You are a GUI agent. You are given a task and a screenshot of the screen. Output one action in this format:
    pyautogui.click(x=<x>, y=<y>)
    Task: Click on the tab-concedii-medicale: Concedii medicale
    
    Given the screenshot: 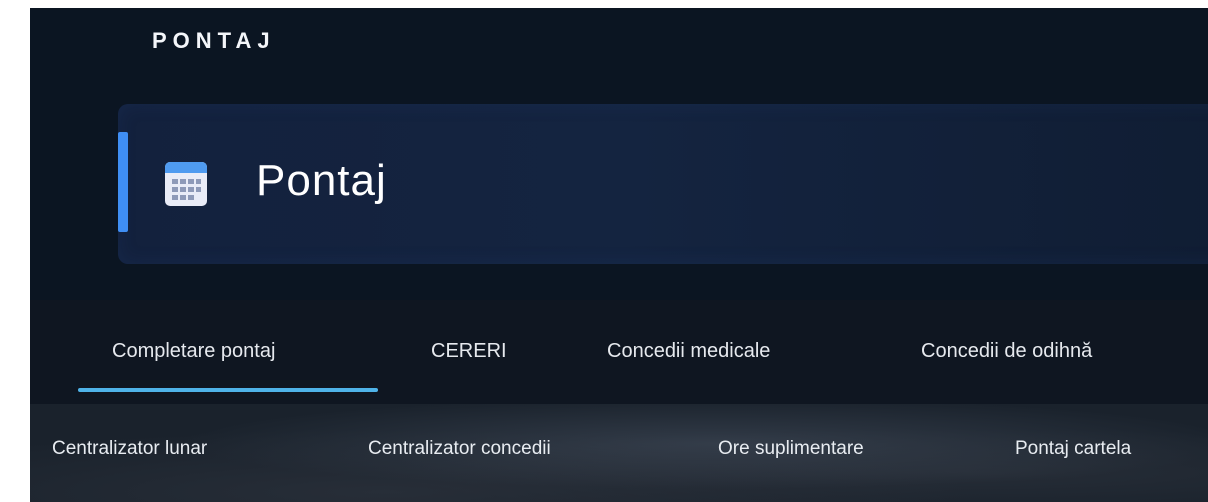 What is the action you would take?
    pyautogui.click(x=688, y=351)
    